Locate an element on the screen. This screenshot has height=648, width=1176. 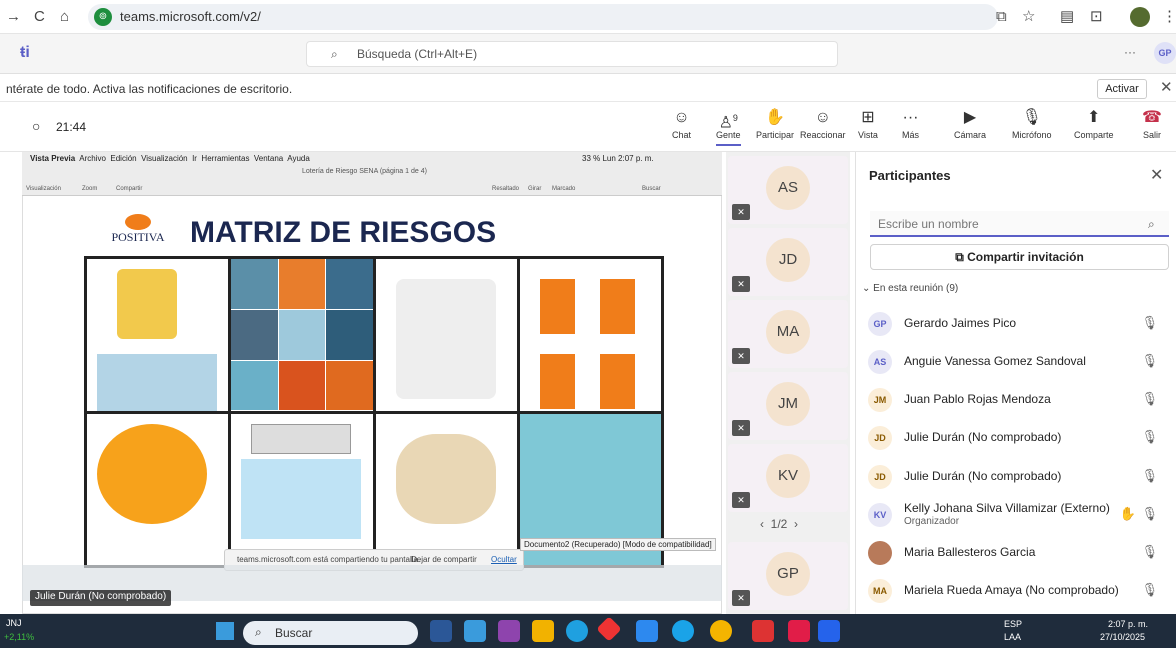
reload-icon: C is located at coordinates (39, 17).